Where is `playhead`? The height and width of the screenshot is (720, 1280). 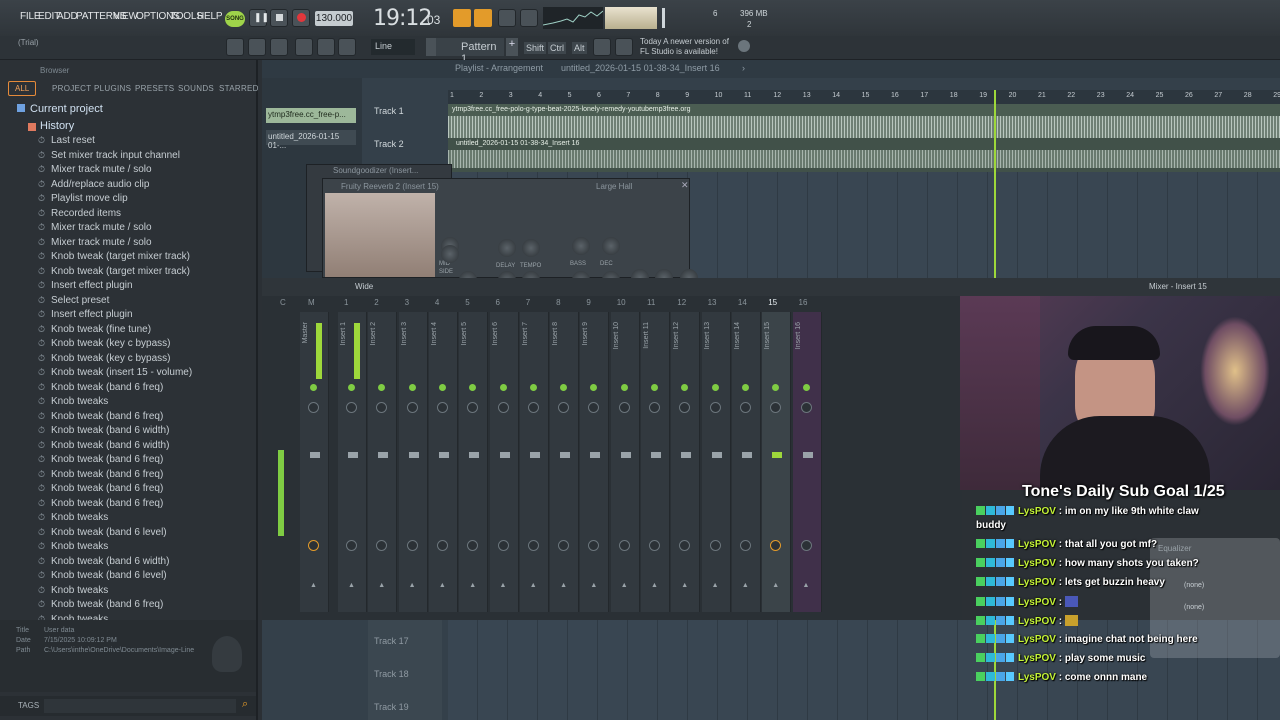
playhead is located at coordinates (995, 184).